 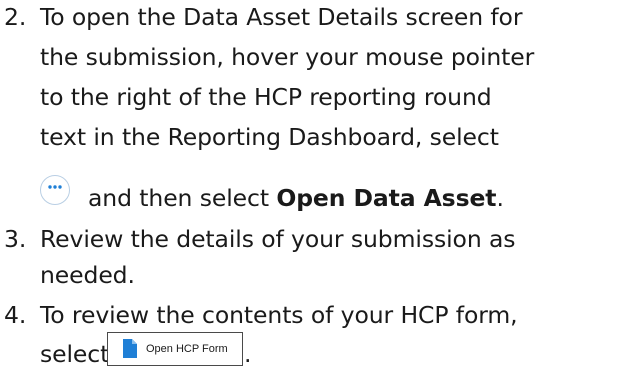 What do you see at coordinates (287, 57) in the screenshot?
I see `step-2-text-line-2: the submission, hover your mouse pointer` at bounding box center [287, 57].